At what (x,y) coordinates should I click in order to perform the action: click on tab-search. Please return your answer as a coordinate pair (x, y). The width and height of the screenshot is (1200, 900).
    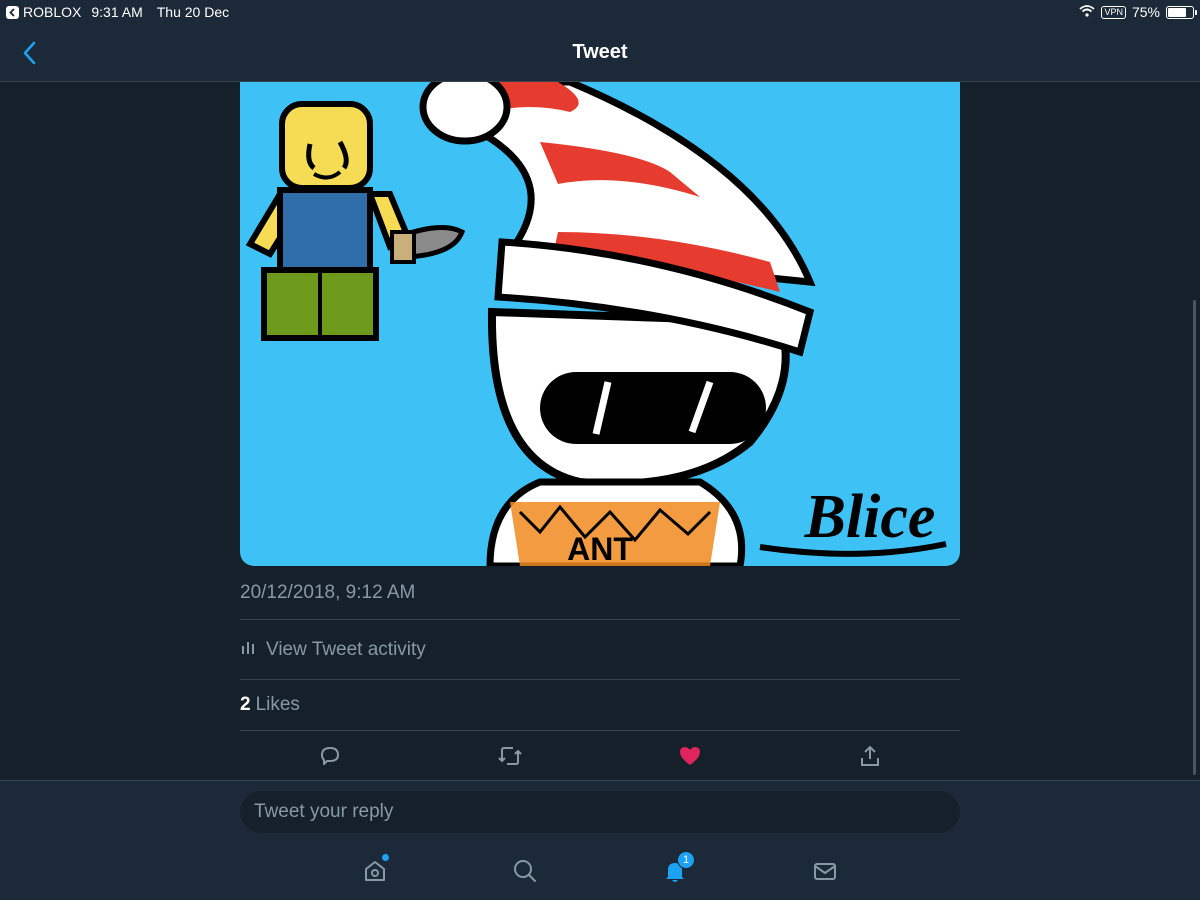
    Looking at the image, I should click on (525, 871).